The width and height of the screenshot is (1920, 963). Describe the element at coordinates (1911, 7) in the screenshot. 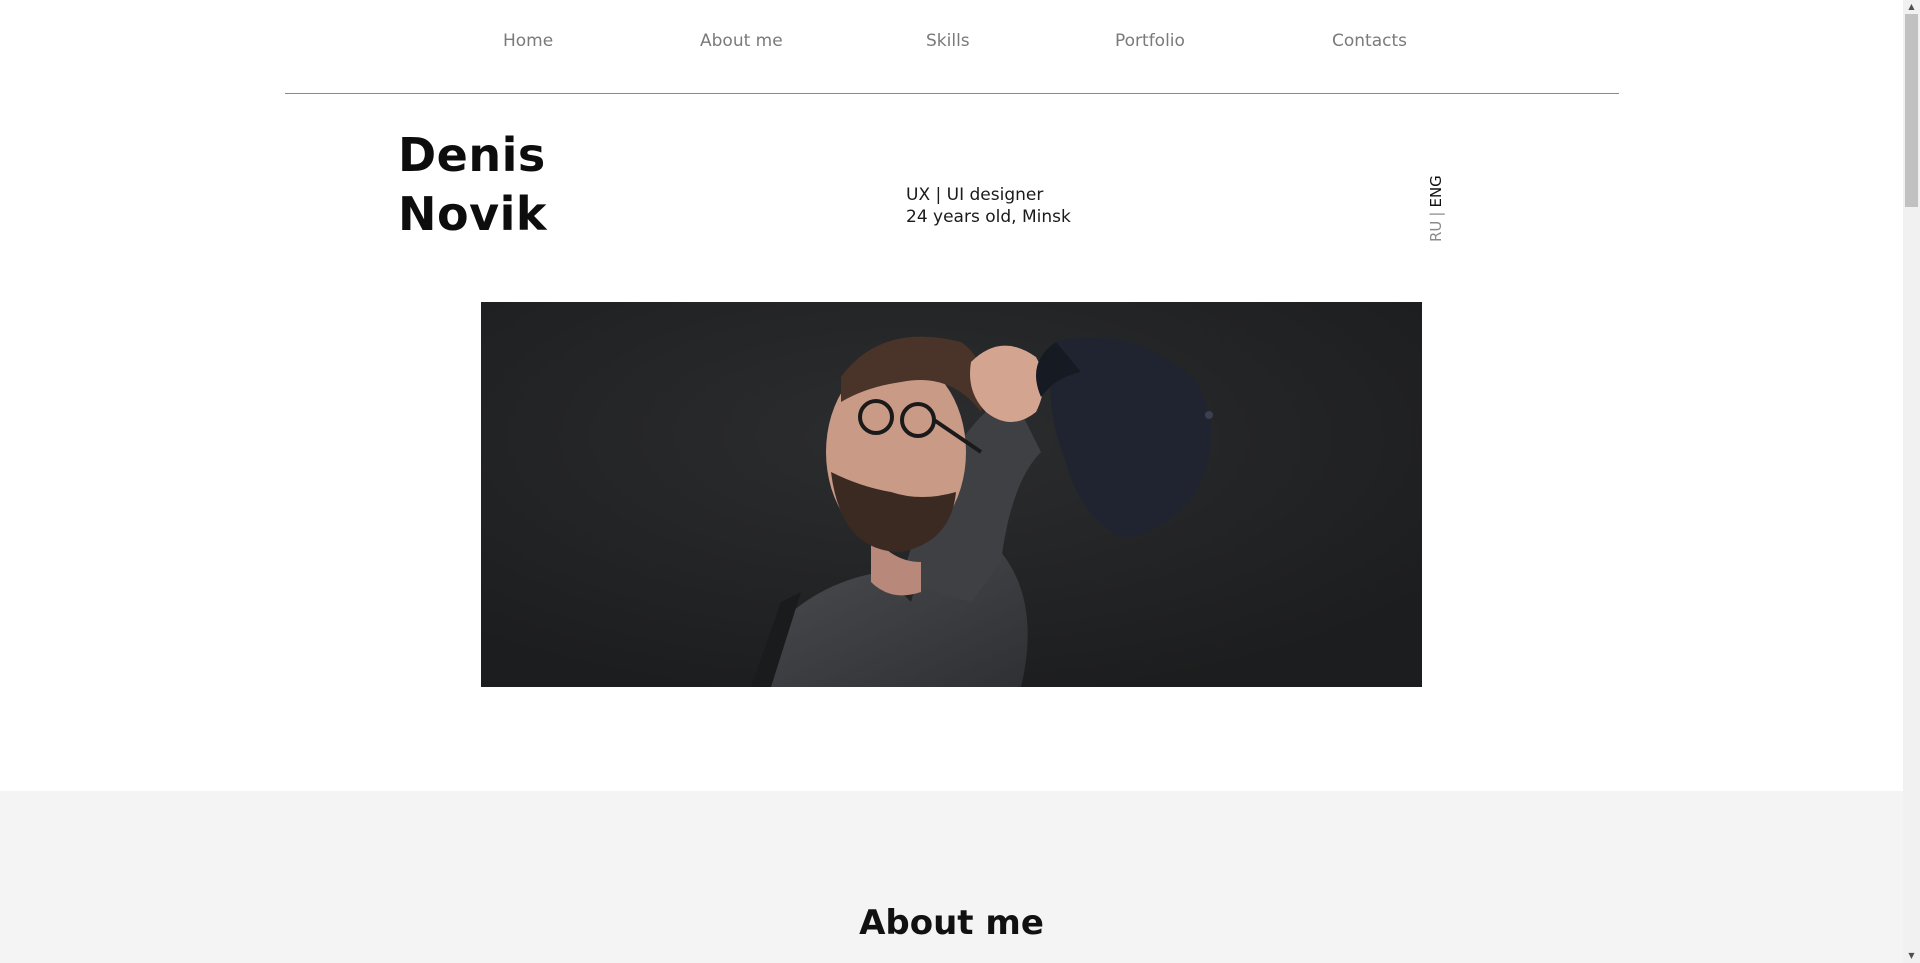

I see `scroll-up-arrow-icon: ▲` at that location.